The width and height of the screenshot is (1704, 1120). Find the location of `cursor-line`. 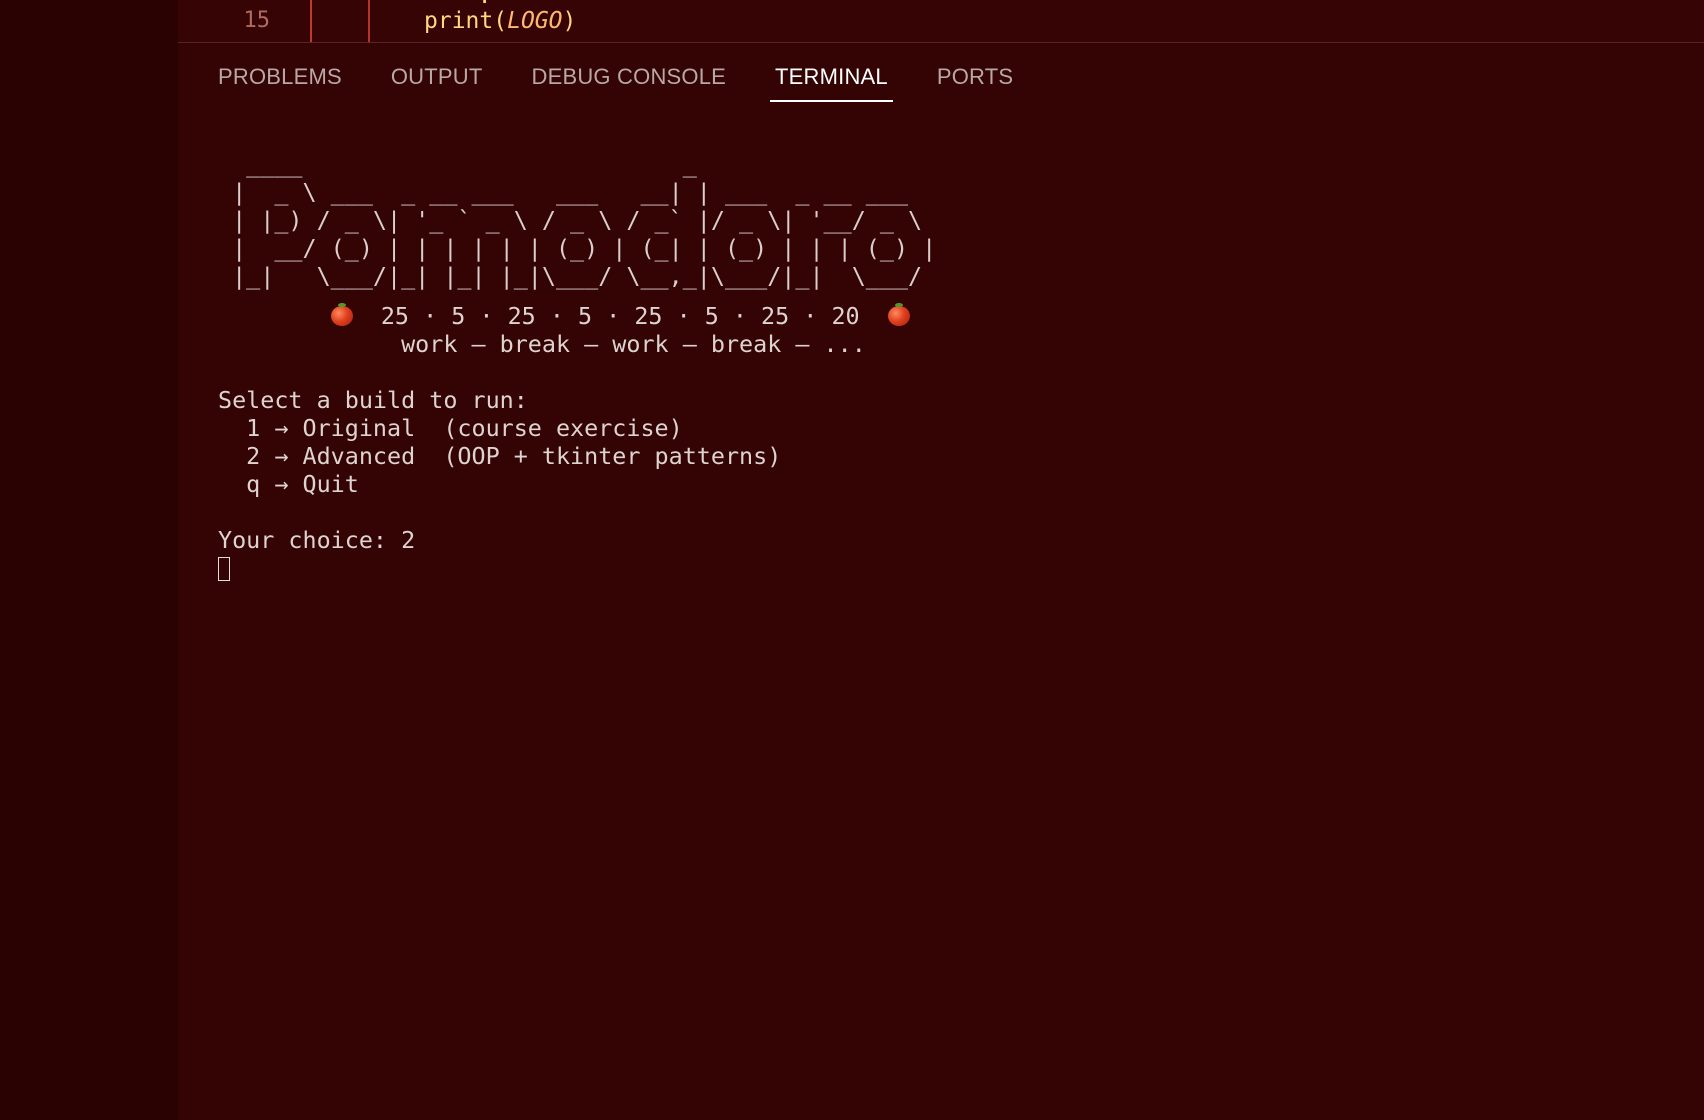

cursor-line is located at coordinates (938, 568).